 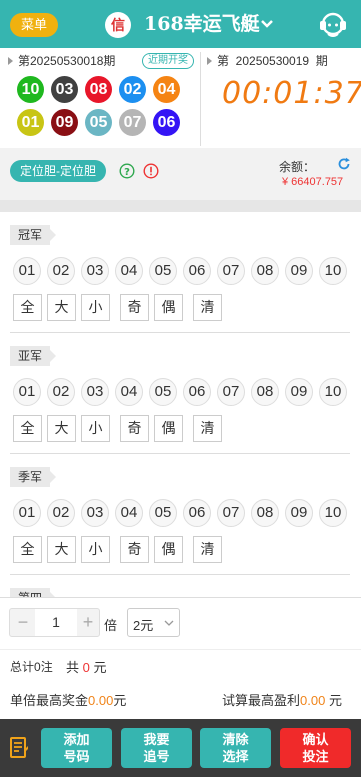 I want to click on section-separator, so click(x=180, y=206).